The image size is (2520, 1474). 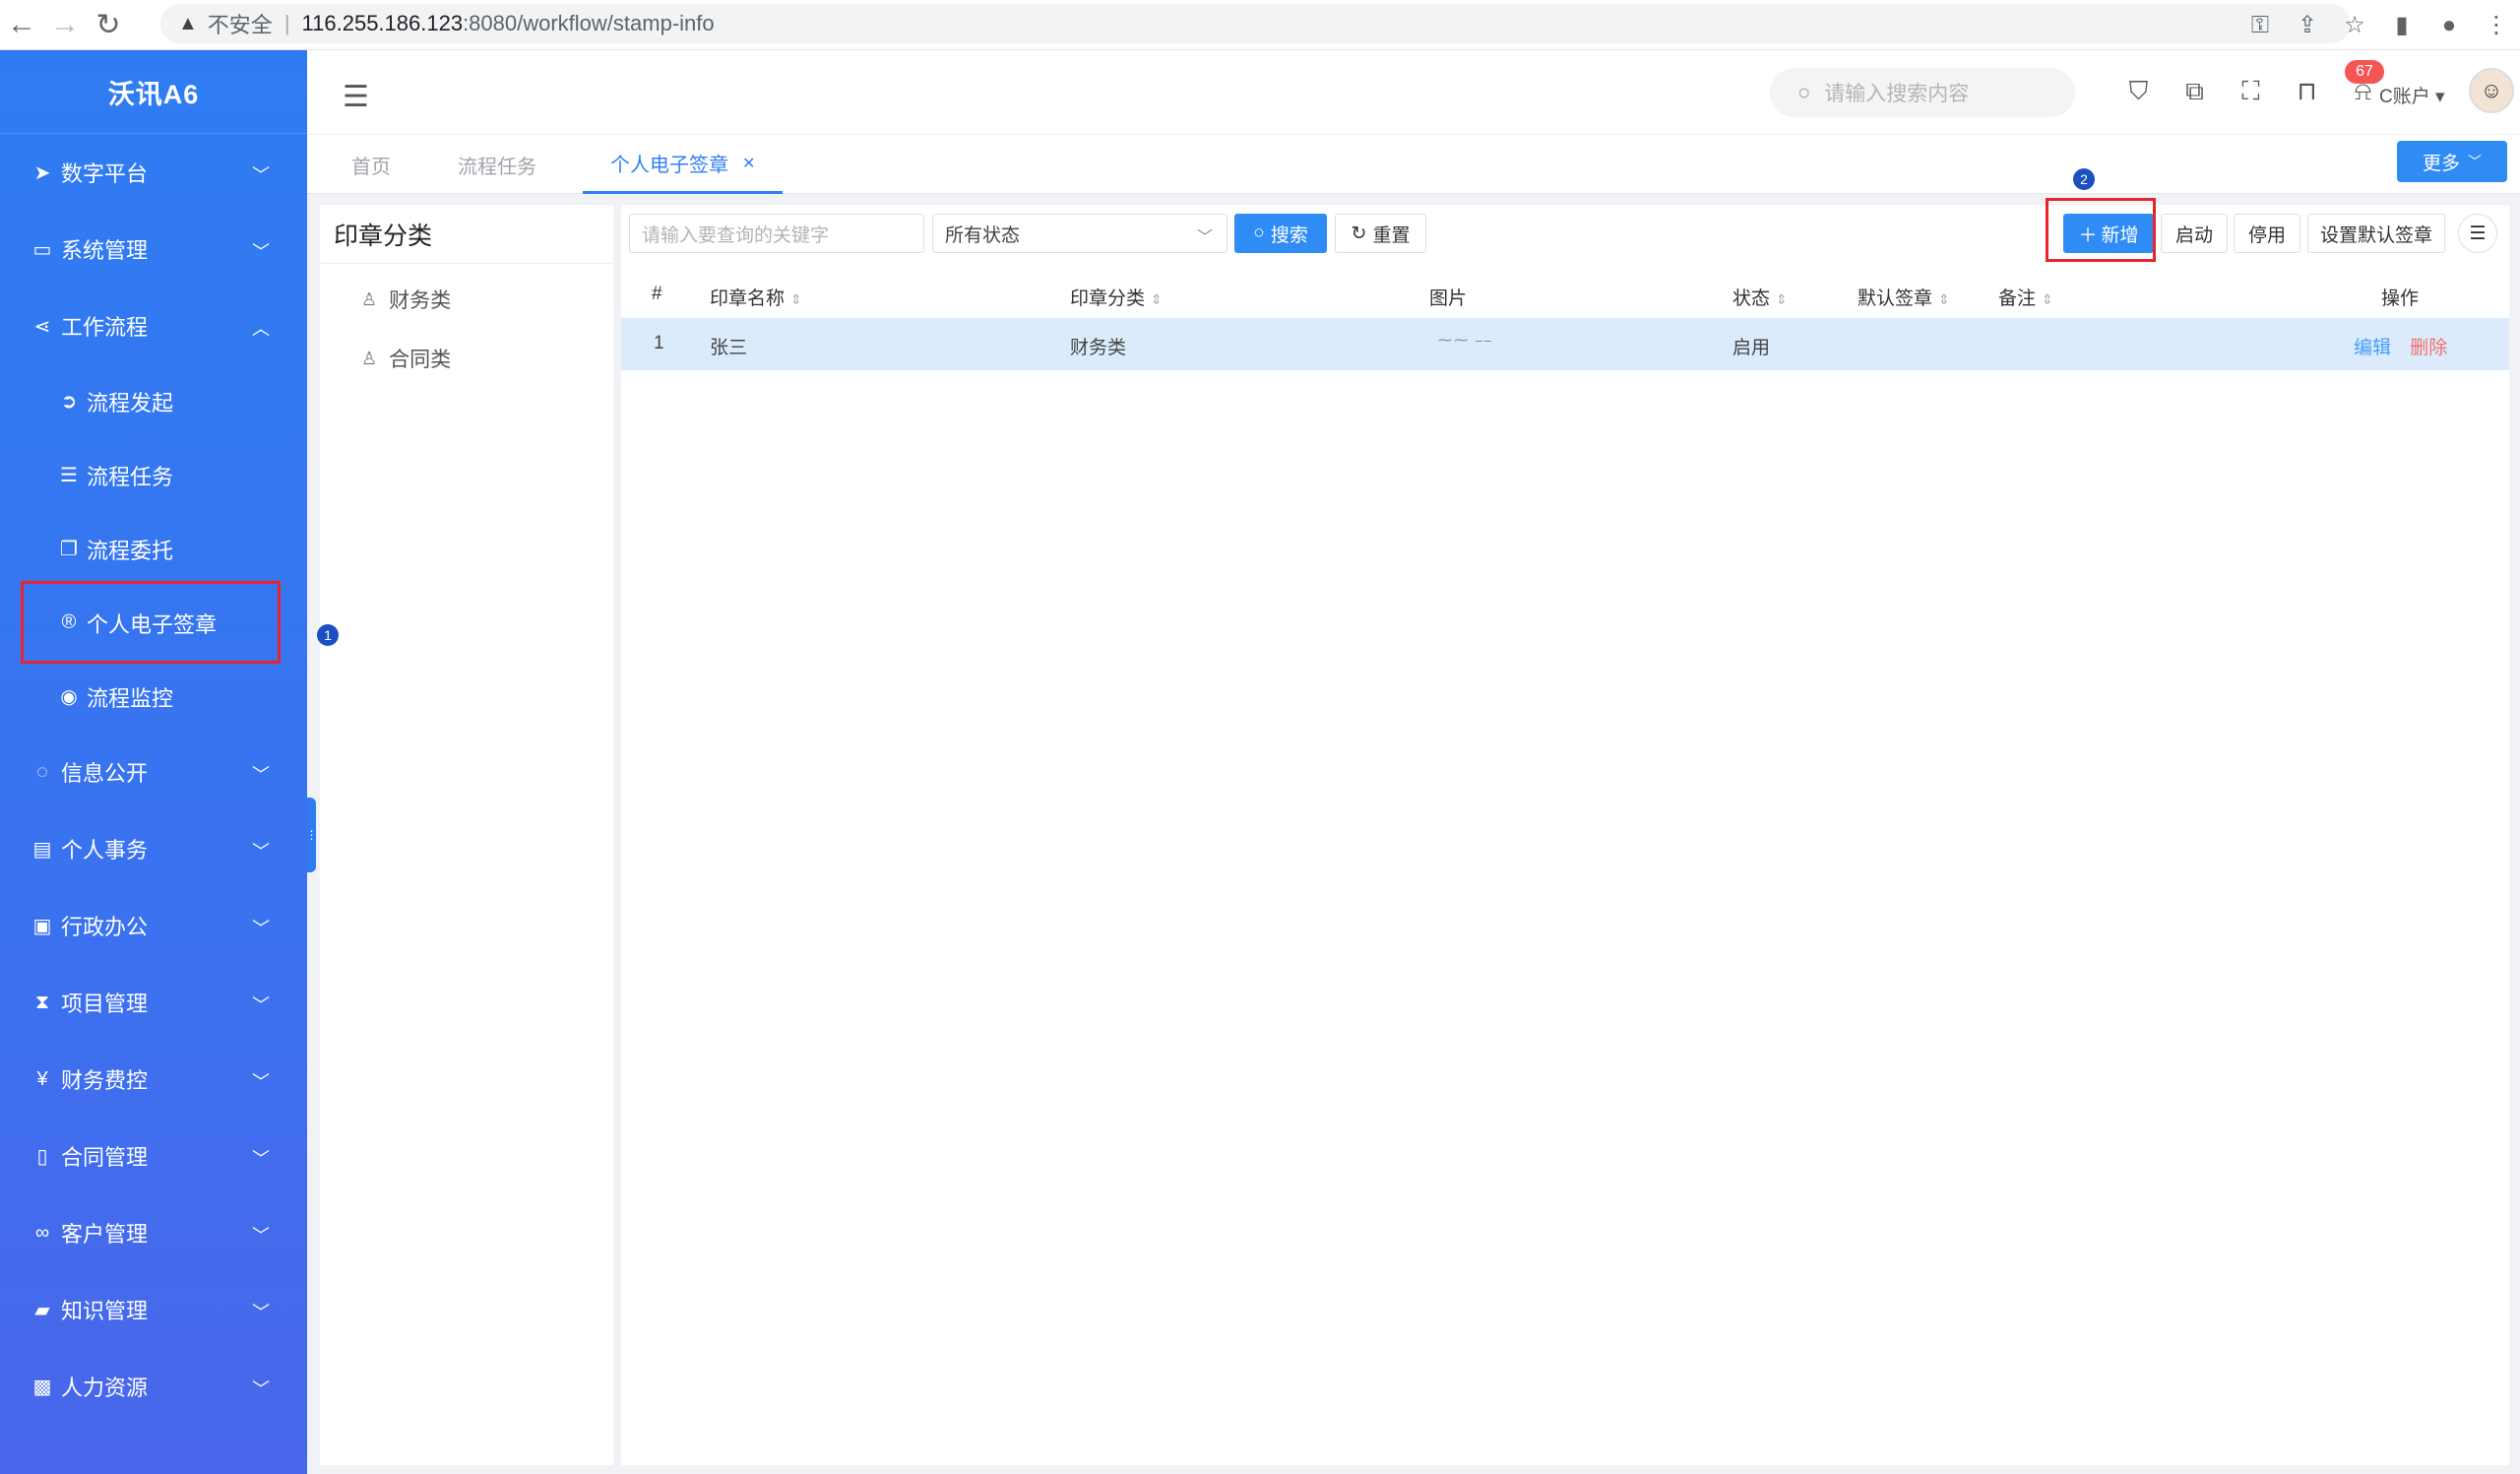 I want to click on account-label: C账户, so click(x=2404, y=97).